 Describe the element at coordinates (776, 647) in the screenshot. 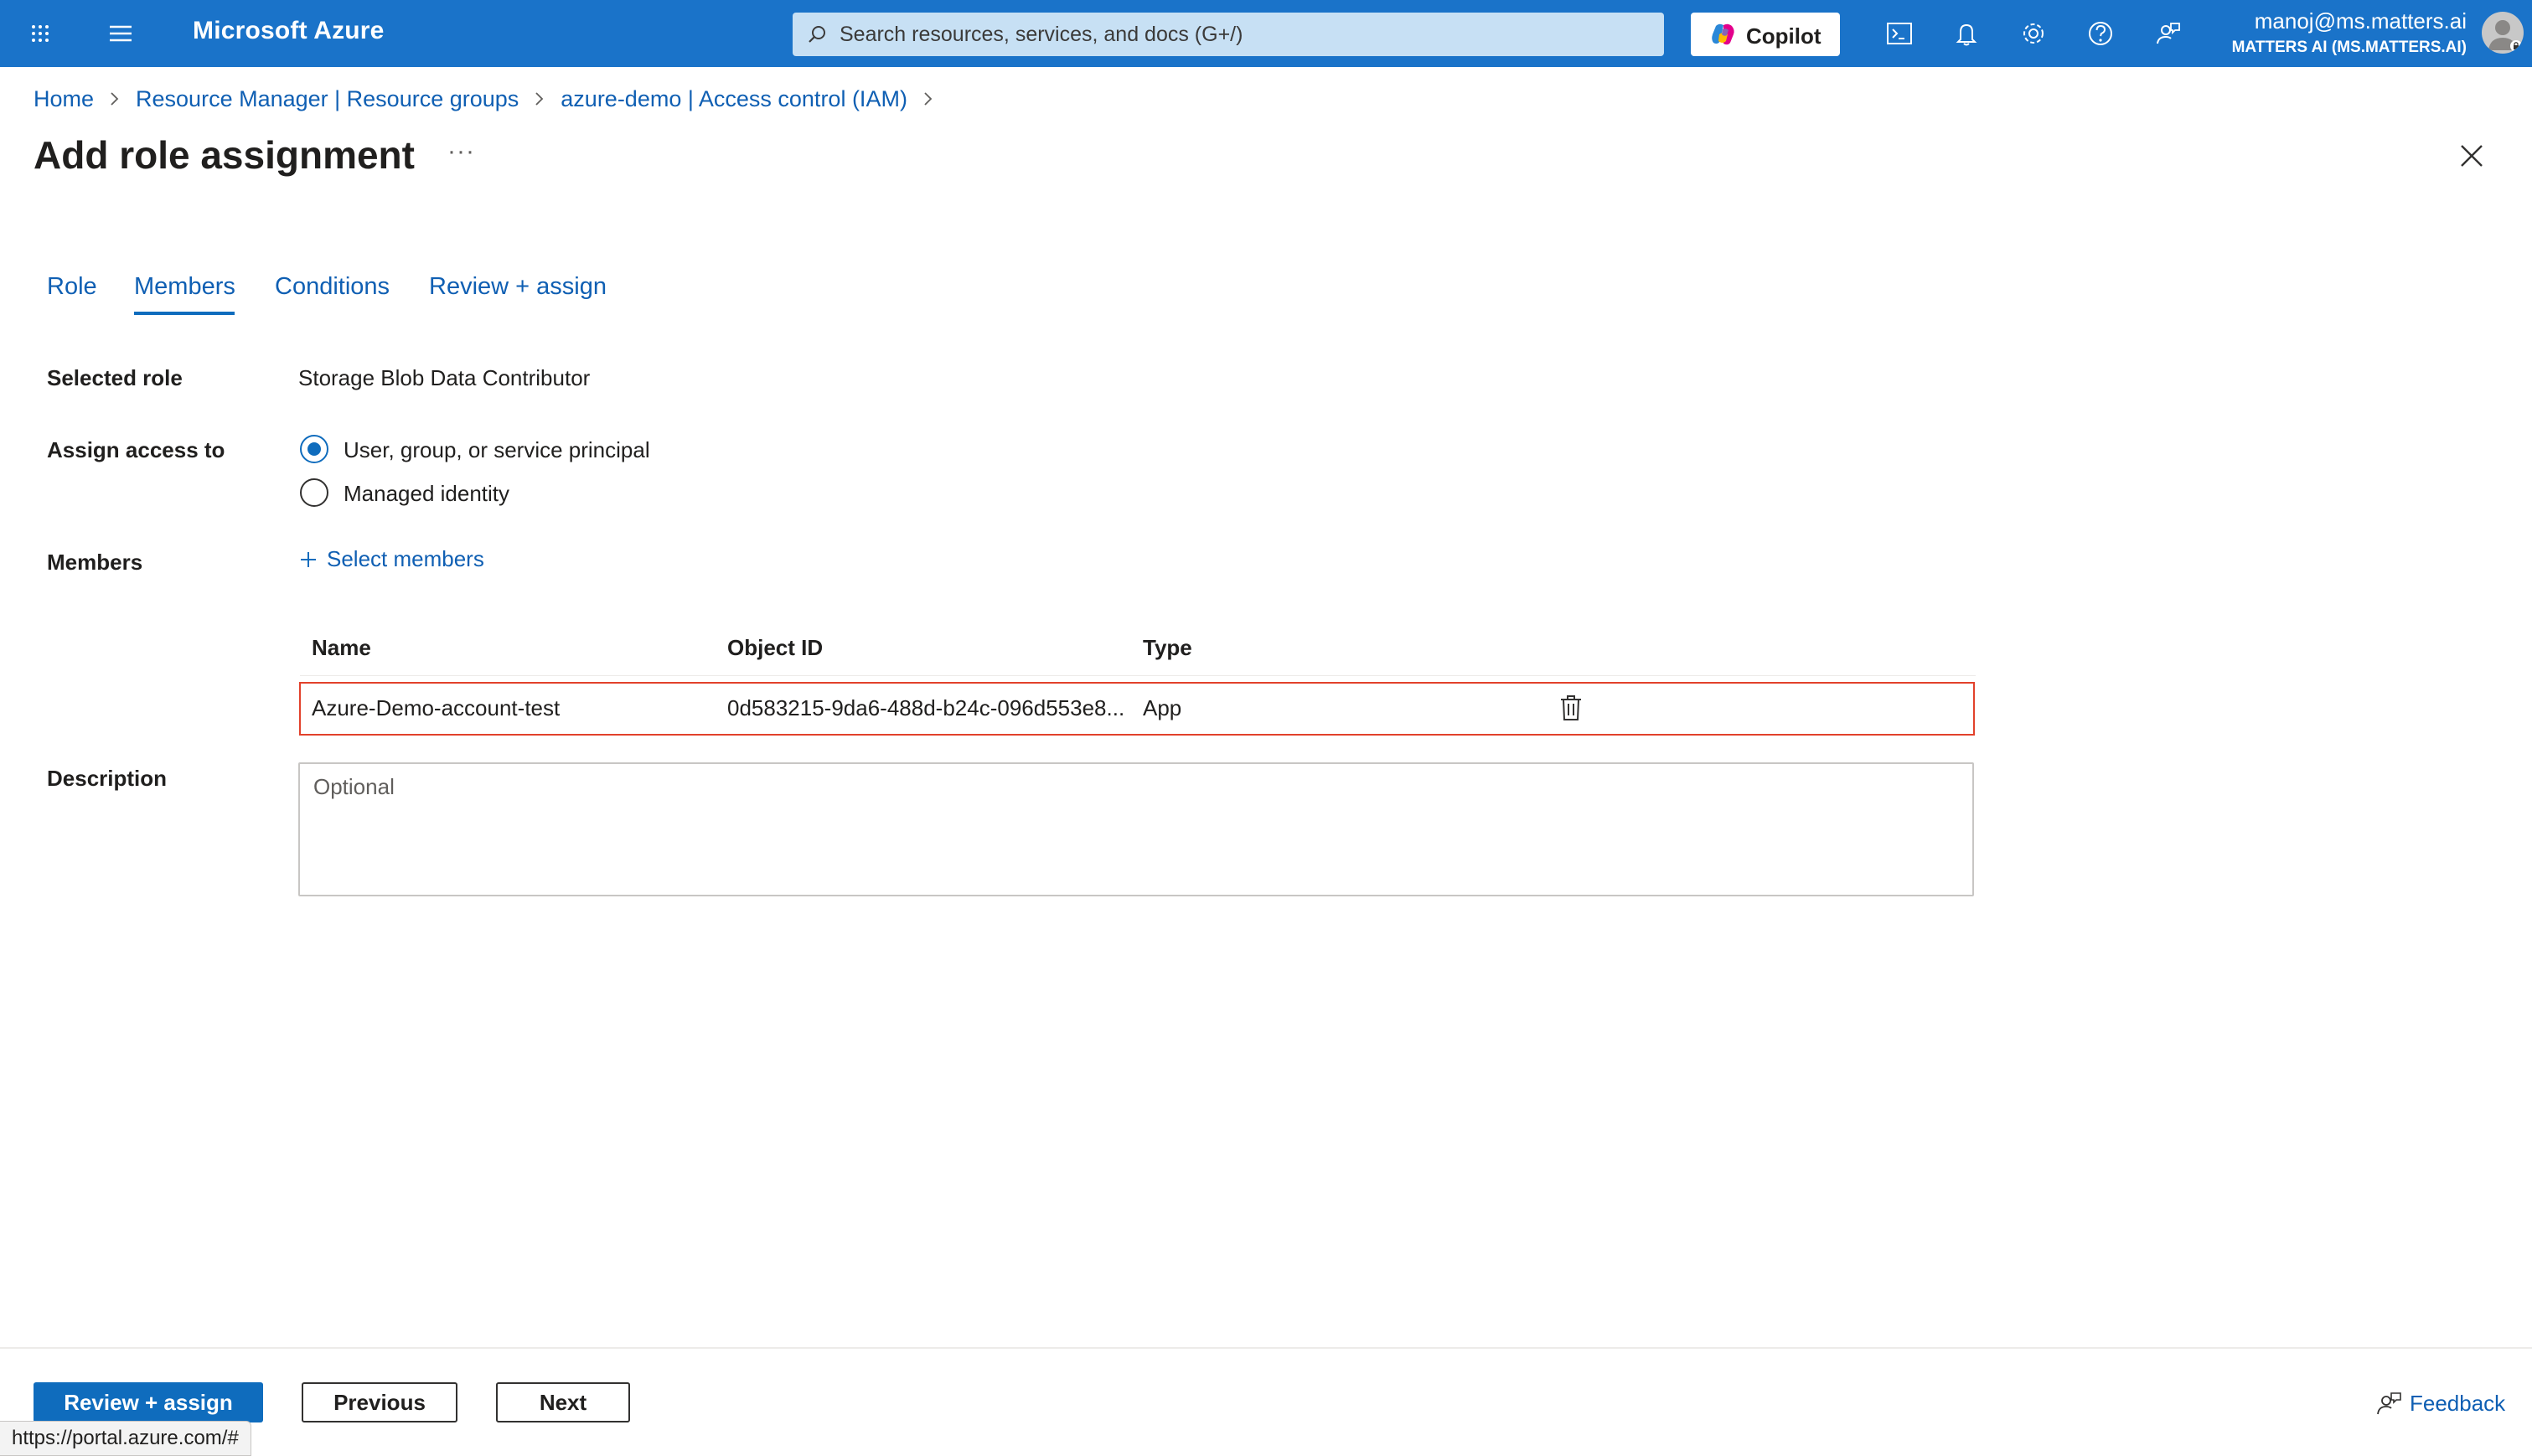

I see `column-header-object-id: Object ID` at that location.